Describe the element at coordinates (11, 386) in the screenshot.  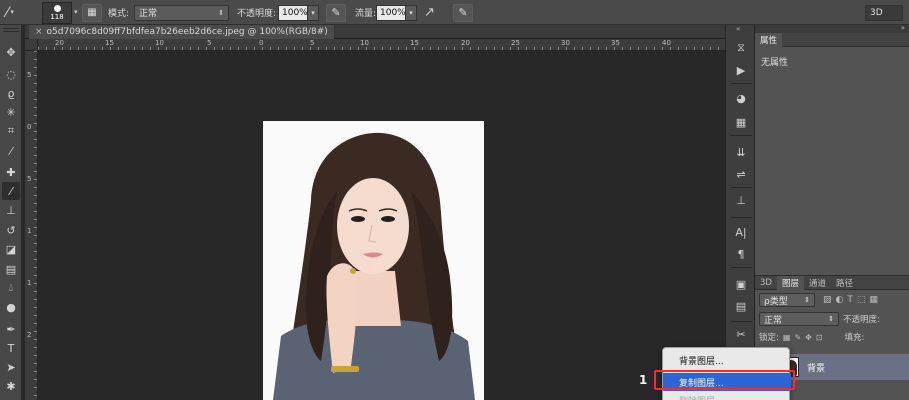
I see `shape-tool-icon: ✱` at that location.